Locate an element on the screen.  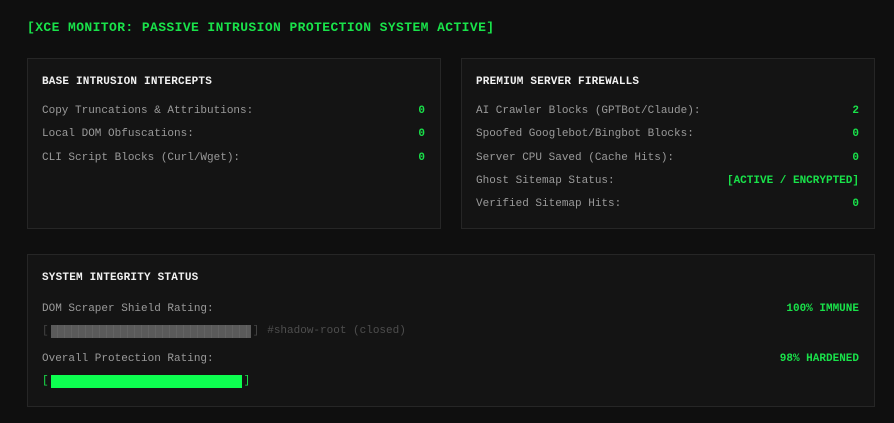
shield-bar-fill is located at coordinates (150, 331).